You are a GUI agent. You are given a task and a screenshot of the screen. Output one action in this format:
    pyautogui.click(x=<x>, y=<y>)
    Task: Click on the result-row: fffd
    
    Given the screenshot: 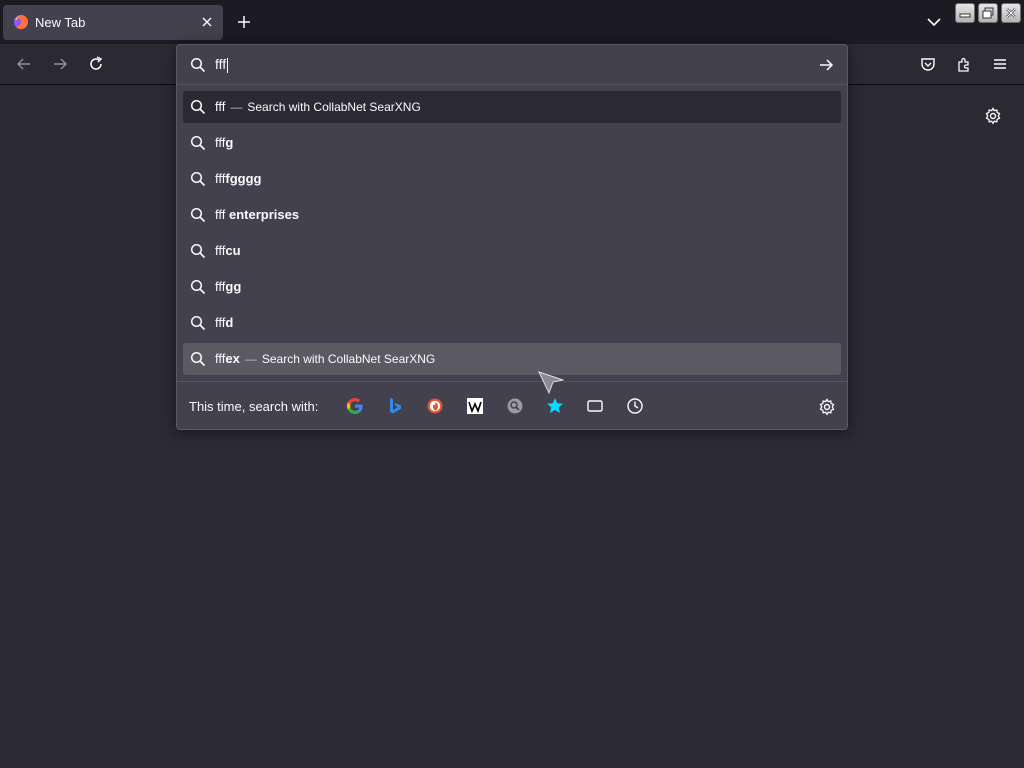 What is the action you would take?
    pyautogui.click(x=512, y=323)
    